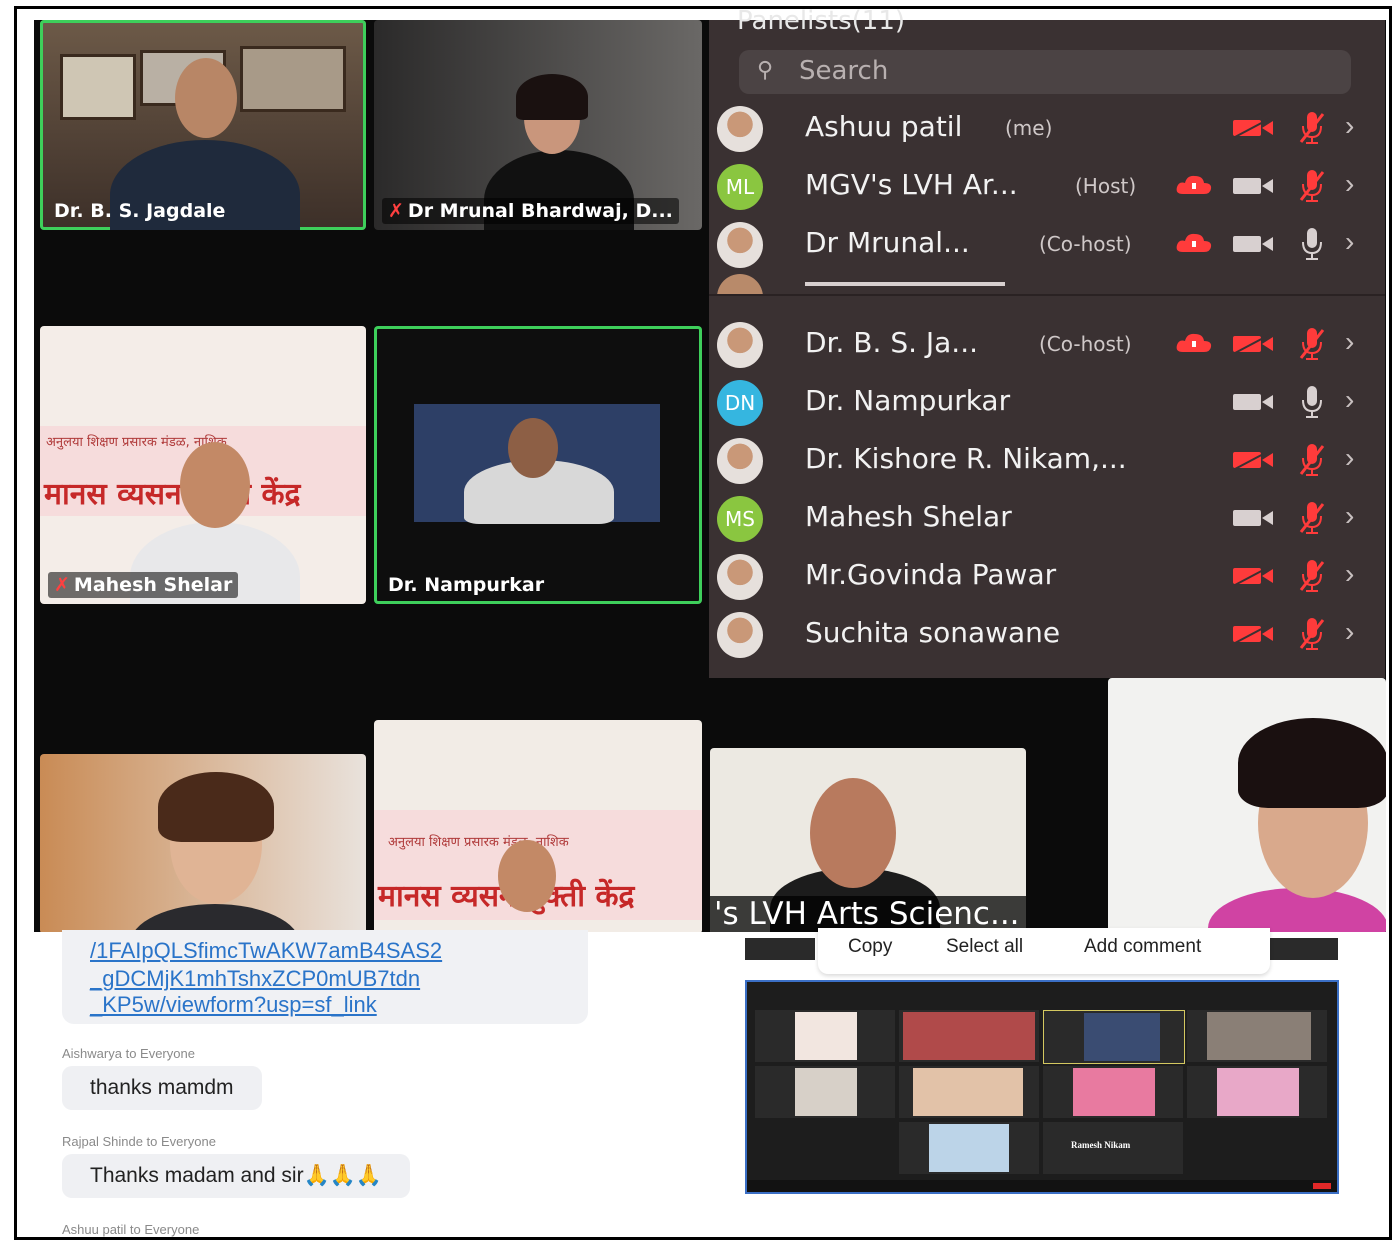  What do you see at coordinates (1045, 72) in the screenshot?
I see `search-input: ⚲ Search` at bounding box center [1045, 72].